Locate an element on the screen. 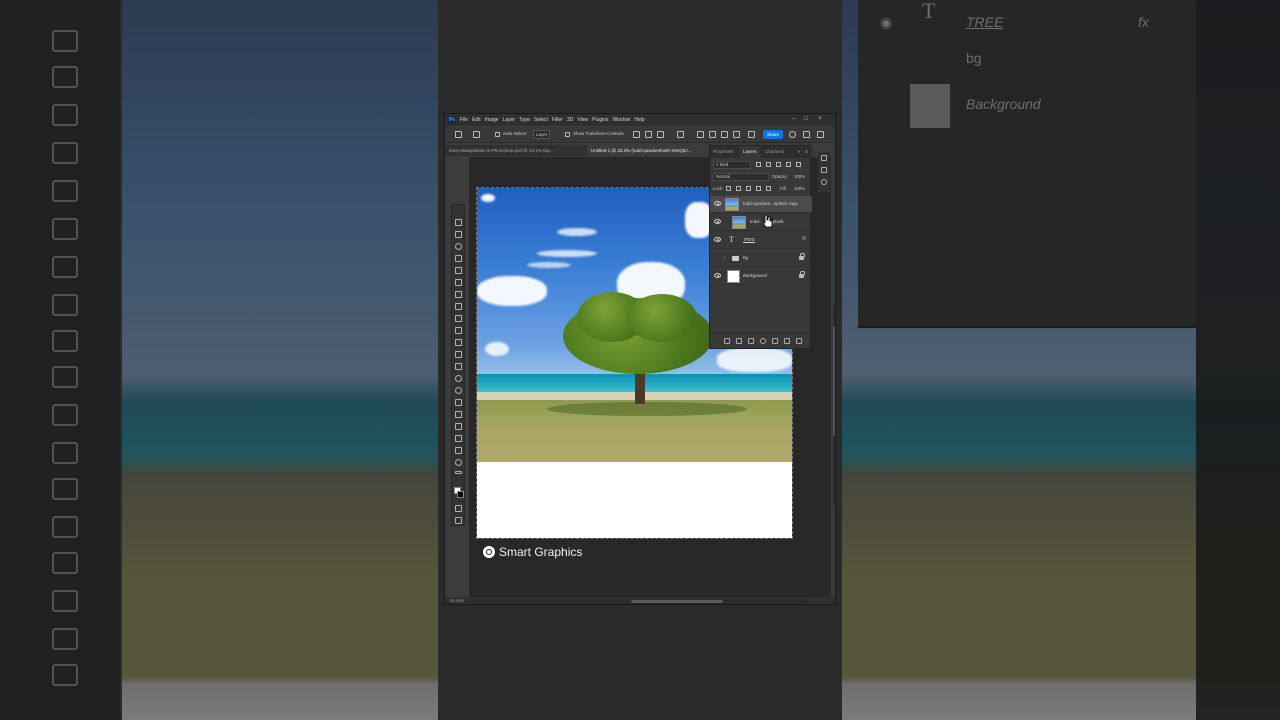  lock-transparent-icon is located at coordinates (728, 188).